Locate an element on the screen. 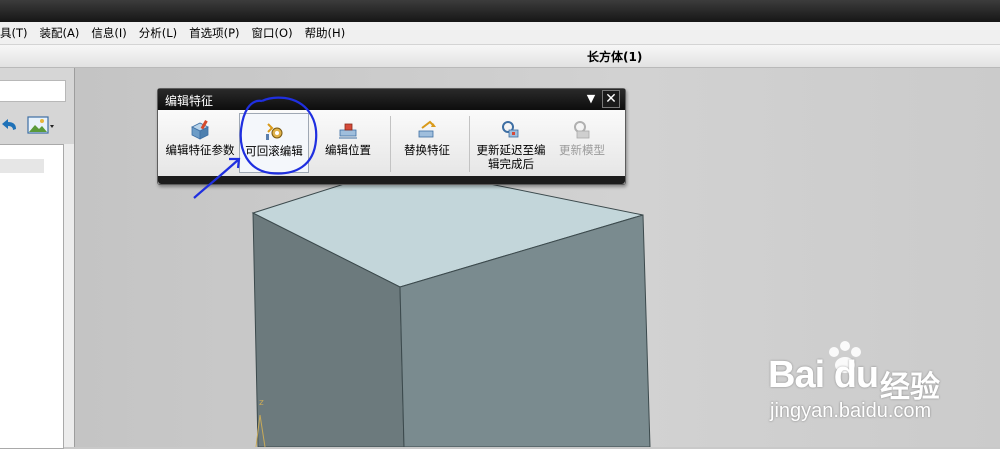 This screenshot has width=1000, height=449. annotation-arrow-mark is located at coordinates (216, 179).